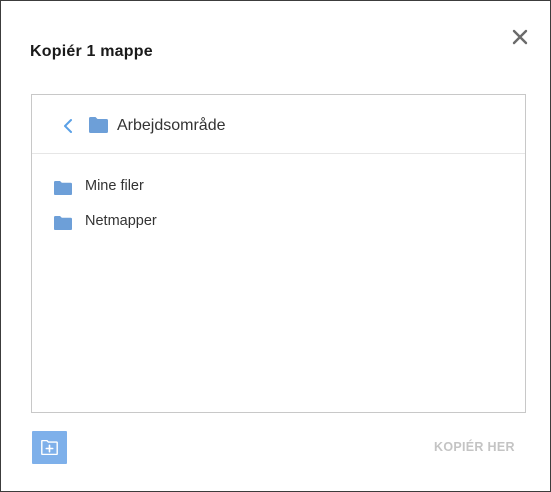 The image size is (551, 492). I want to click on chevron-left-icon, so click(68, 126).